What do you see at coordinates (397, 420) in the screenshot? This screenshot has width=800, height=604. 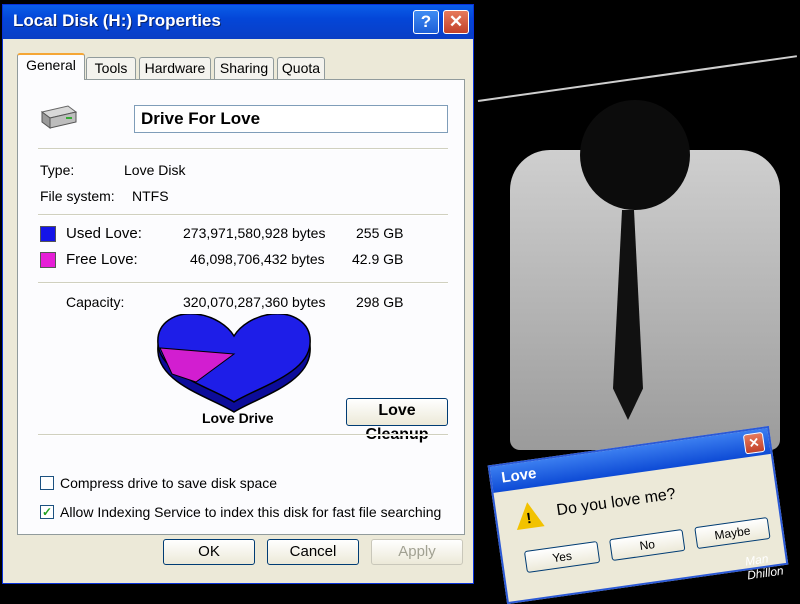 I see `love-cleanup-button: Love Cleanup` at bounding box center [397, 420].